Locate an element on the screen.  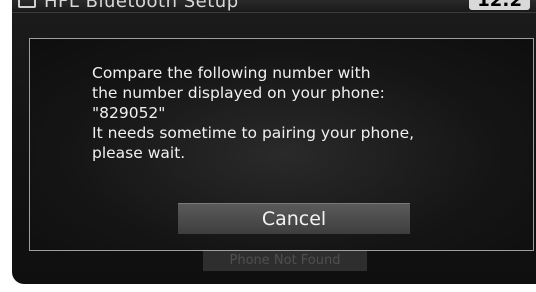
cancel-button: Cancel is located at coordinates (294, 218).